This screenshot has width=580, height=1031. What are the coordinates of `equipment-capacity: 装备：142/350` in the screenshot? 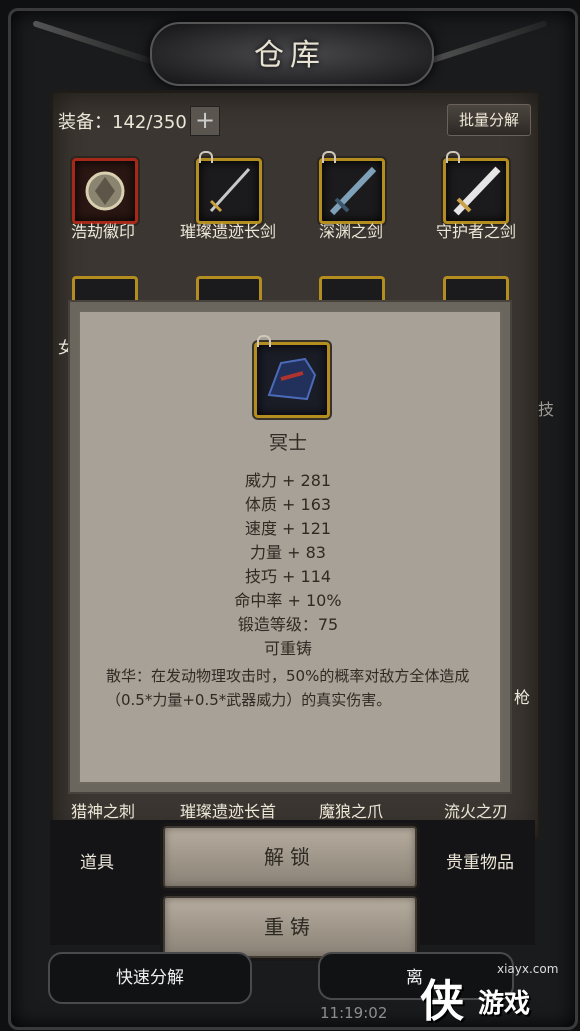 It's located at (122, 122).